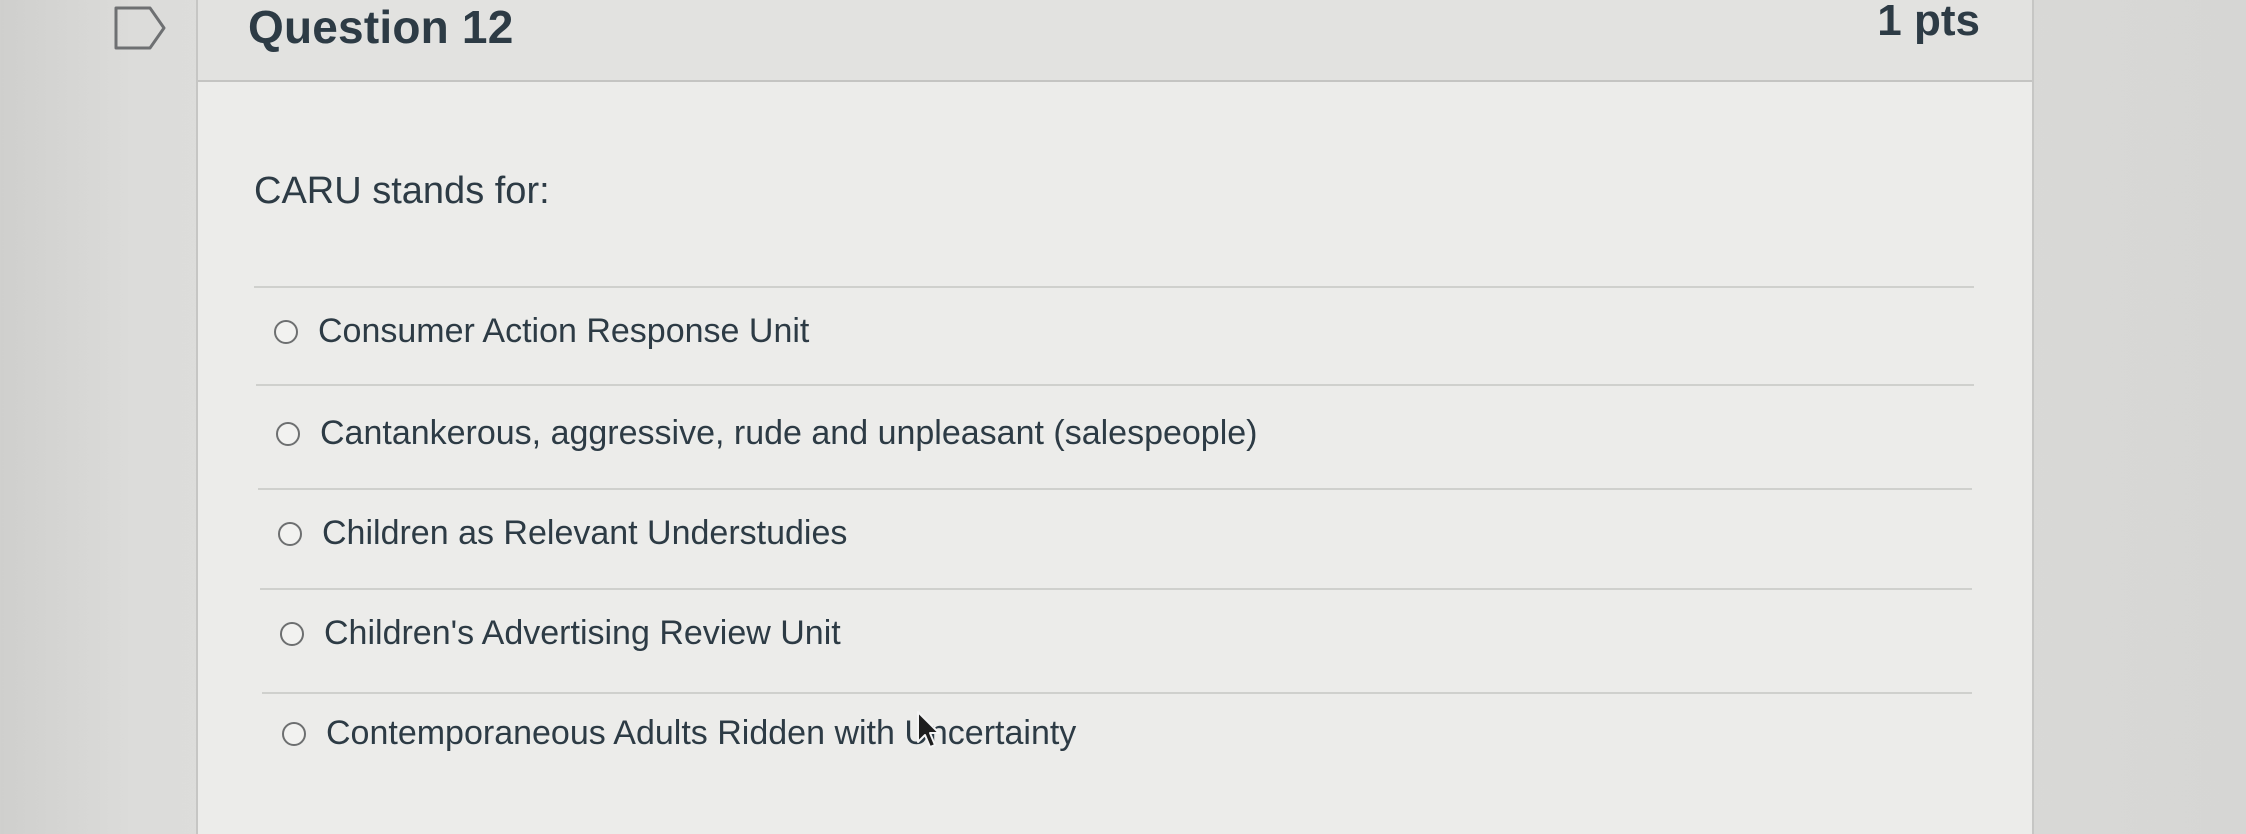 This screenshot has width=2246, height=834. Describe the element at coordinates (1115, 41) in the screenshot. I see `question-header: Question 12 1 pts` at that location.